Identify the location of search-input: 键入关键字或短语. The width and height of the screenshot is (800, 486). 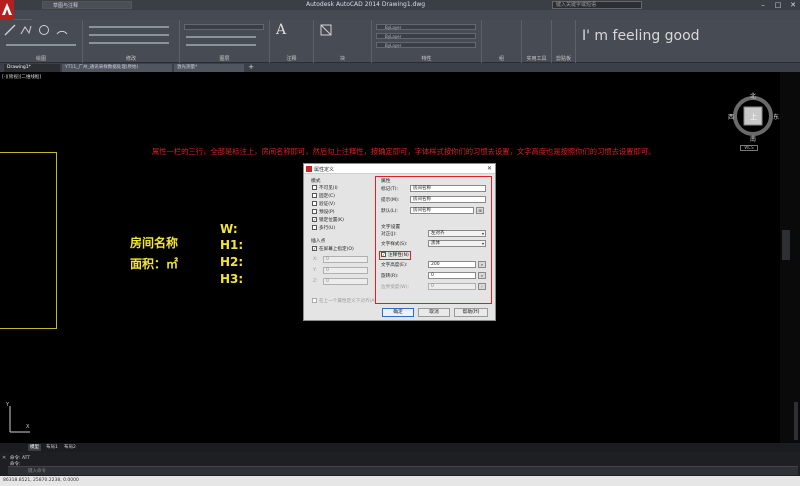
(597, 5).